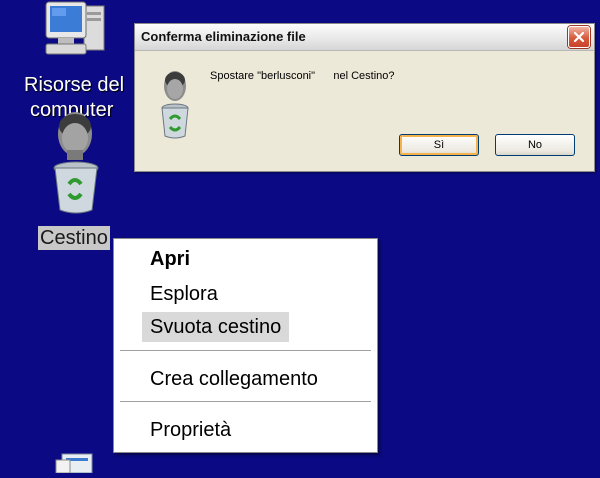 The width and height of the screenshot is (600, 478). Describe the element at coordinates (74, 463) in the screenshot. I see `document-icon` at that location.